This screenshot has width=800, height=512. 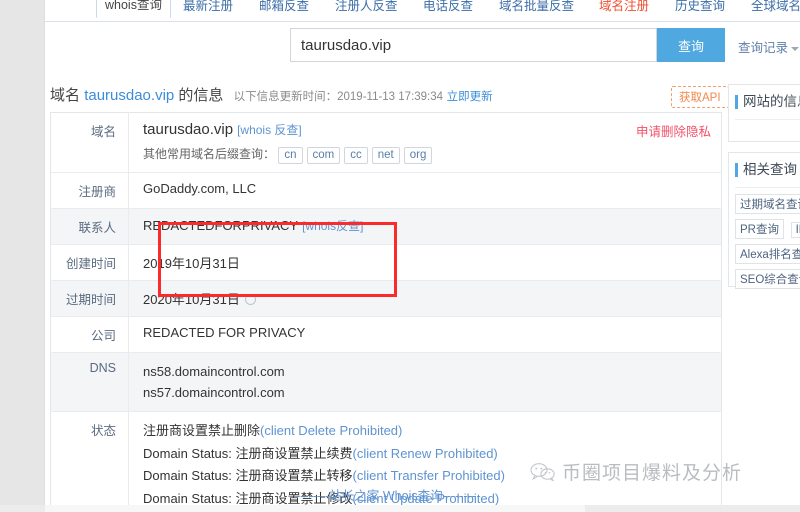 What do you see at coordinates (129, 95) in the screenshot?
I see `page-title-domain: taurusdao.vip` at bounding box center [129, 95].